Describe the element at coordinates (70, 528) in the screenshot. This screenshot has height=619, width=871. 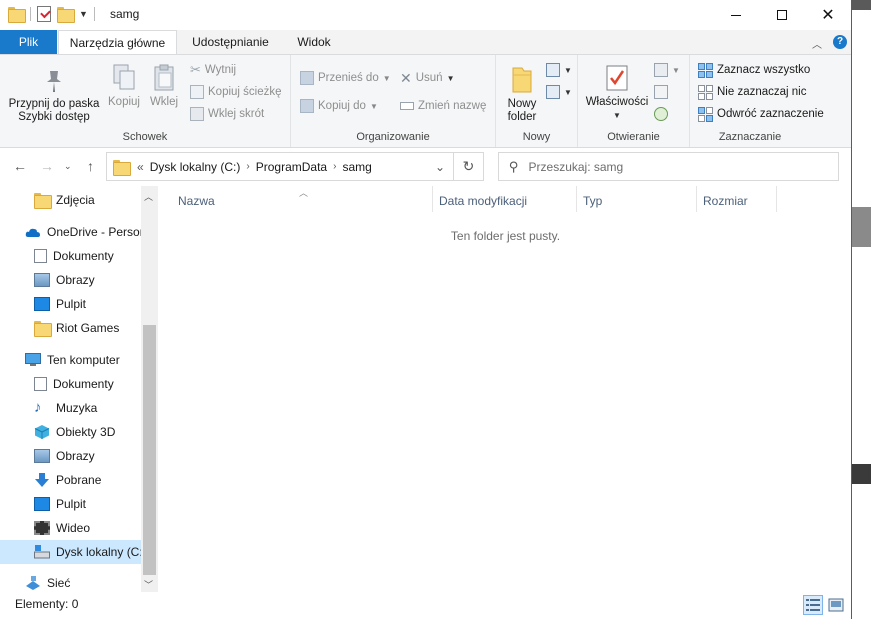
I see `nav-item-video: Wideo` at that location.